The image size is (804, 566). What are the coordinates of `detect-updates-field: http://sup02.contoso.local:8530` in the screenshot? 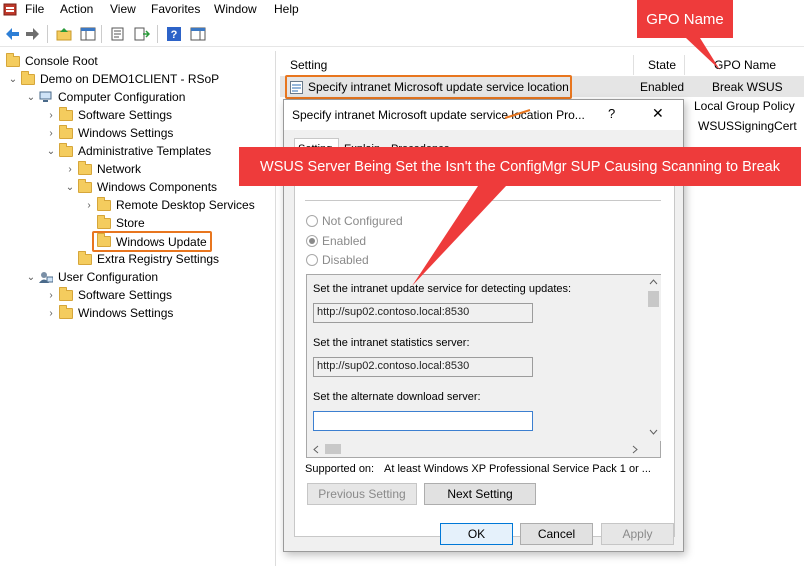 It's located at (423, 313).